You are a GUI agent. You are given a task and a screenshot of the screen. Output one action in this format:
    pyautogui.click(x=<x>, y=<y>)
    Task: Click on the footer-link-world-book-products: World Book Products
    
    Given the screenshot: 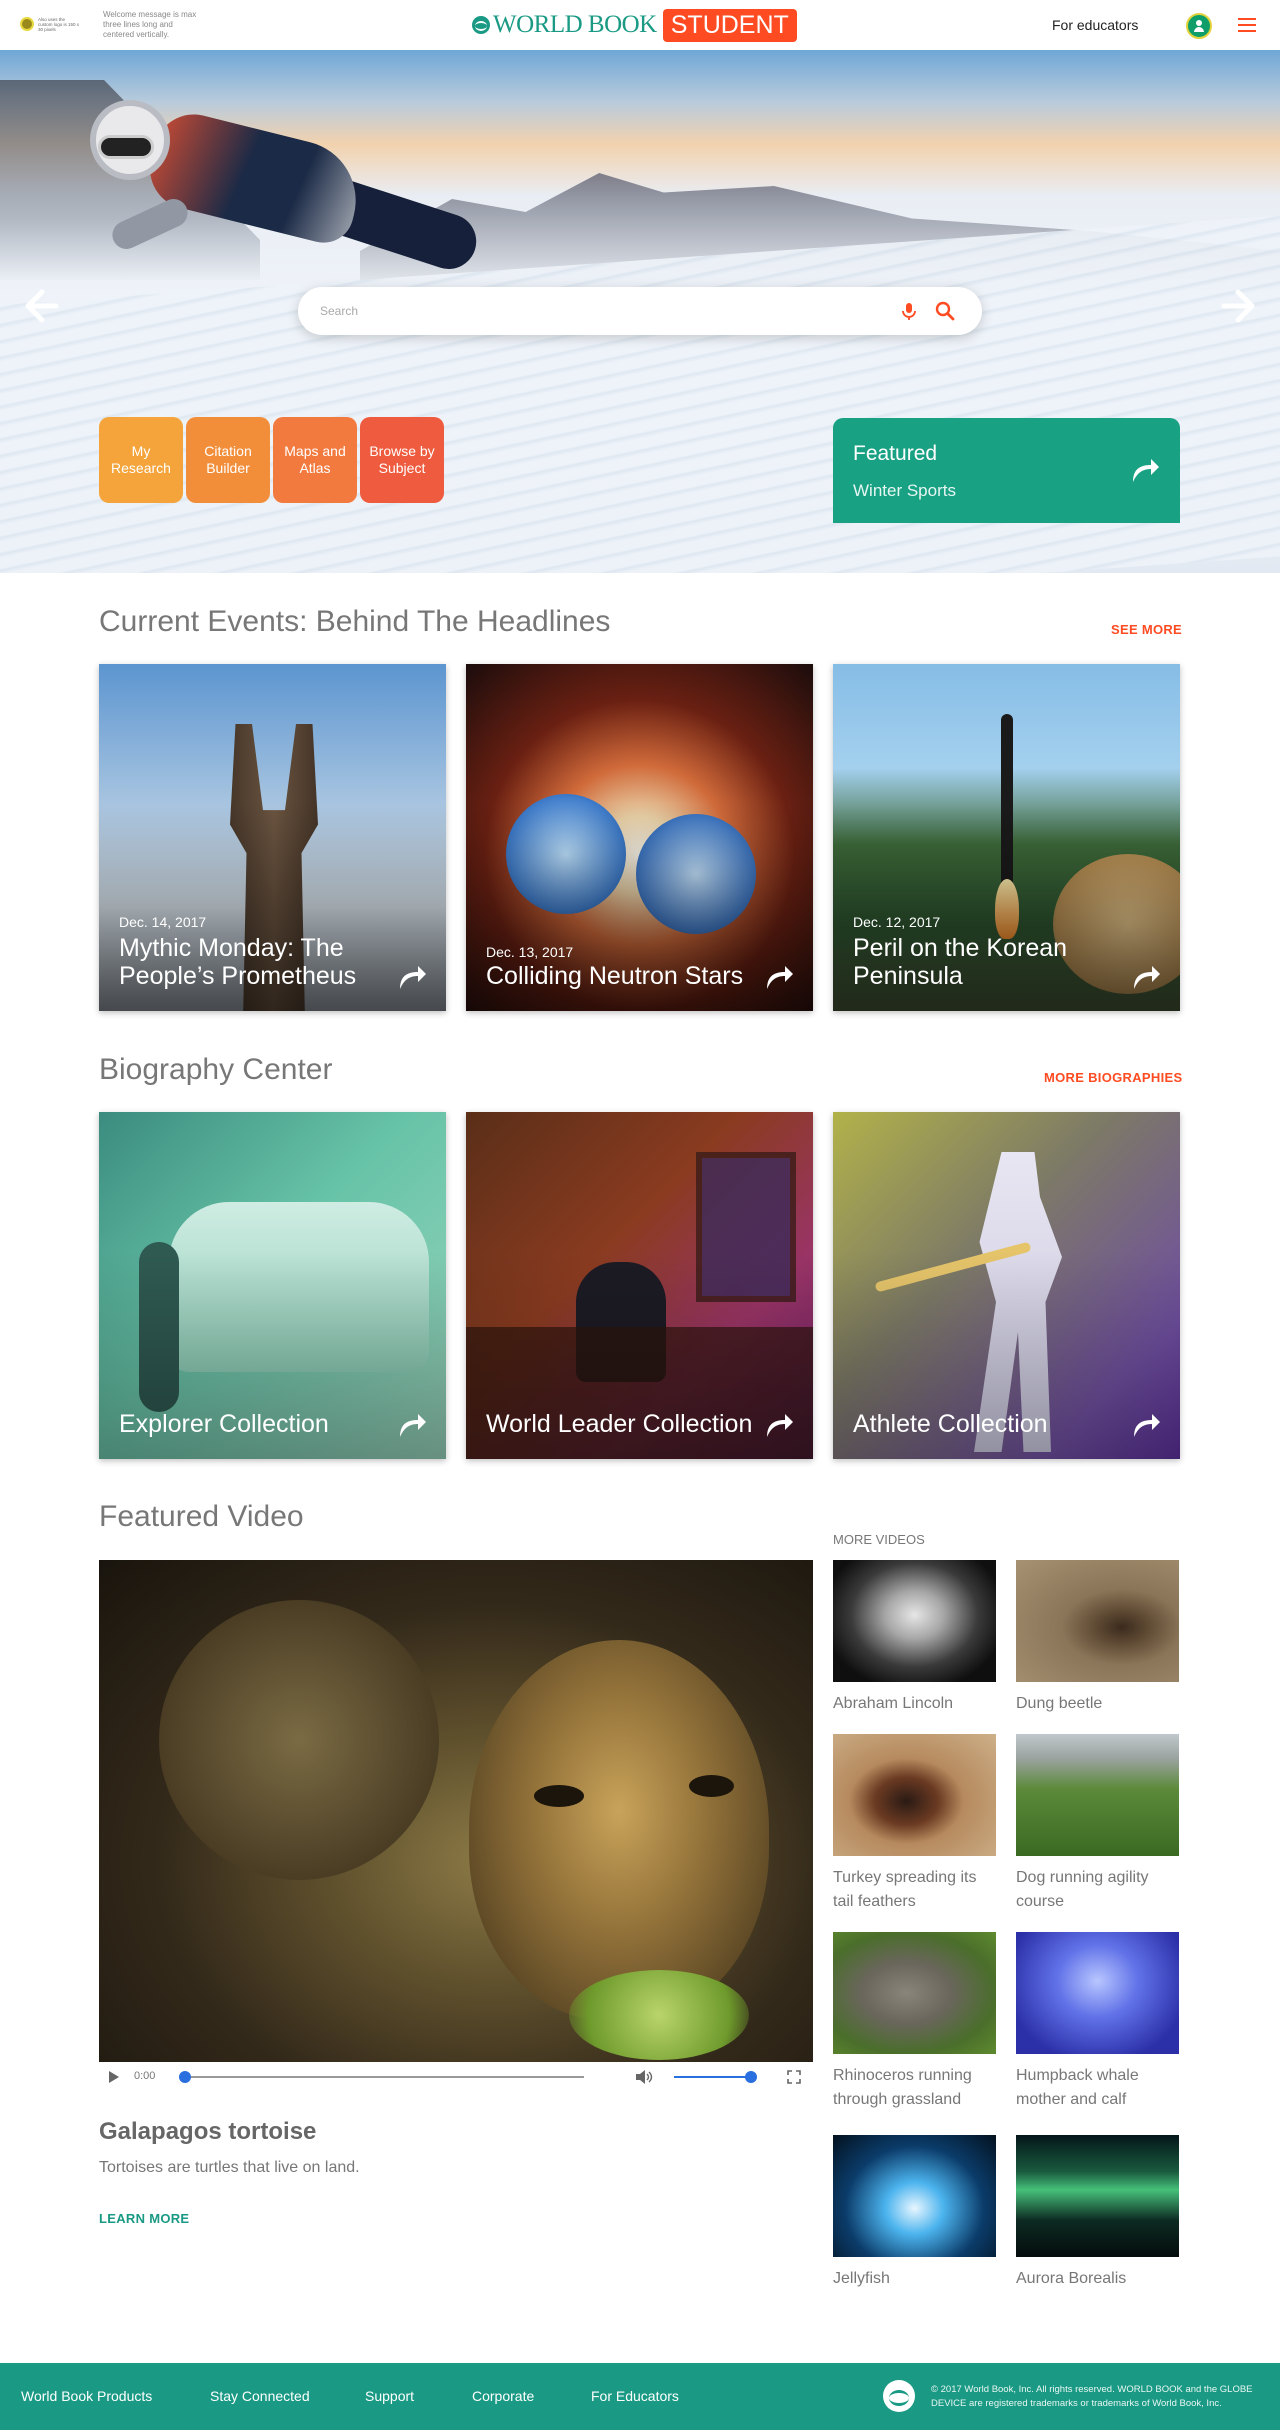 What is the action you would take?
    pyautogui.click(x=86, y=2396)
    